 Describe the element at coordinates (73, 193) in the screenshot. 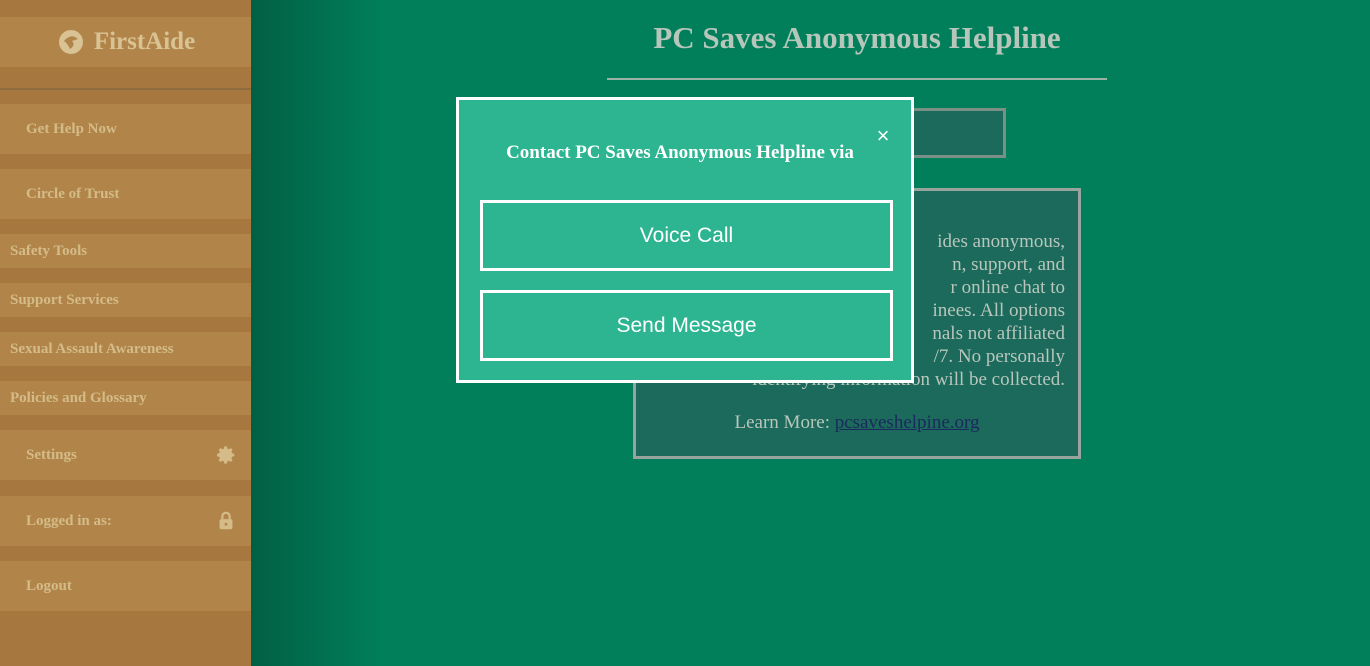

I see `sidebar-item-label: Circle of Trust` at that location.